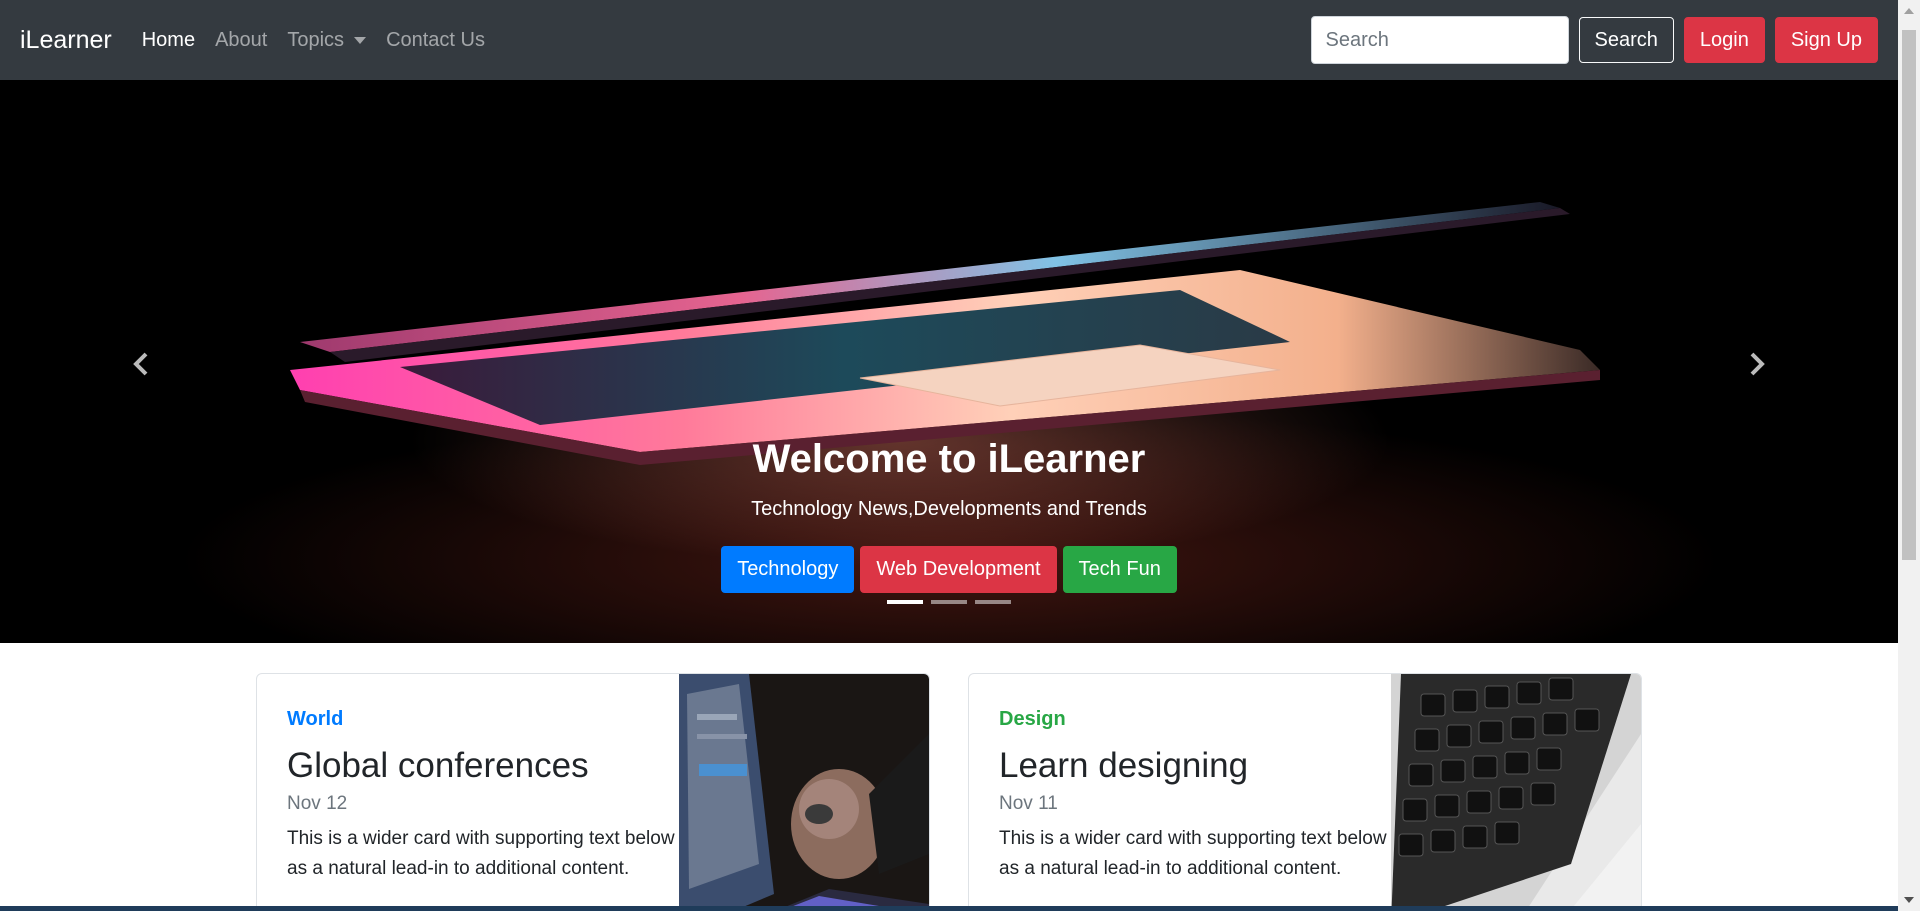  What do you see at coordinates (438, 765) in the screenshot?
I see `card-title: Global conferences` at bounding box center [438, 765].